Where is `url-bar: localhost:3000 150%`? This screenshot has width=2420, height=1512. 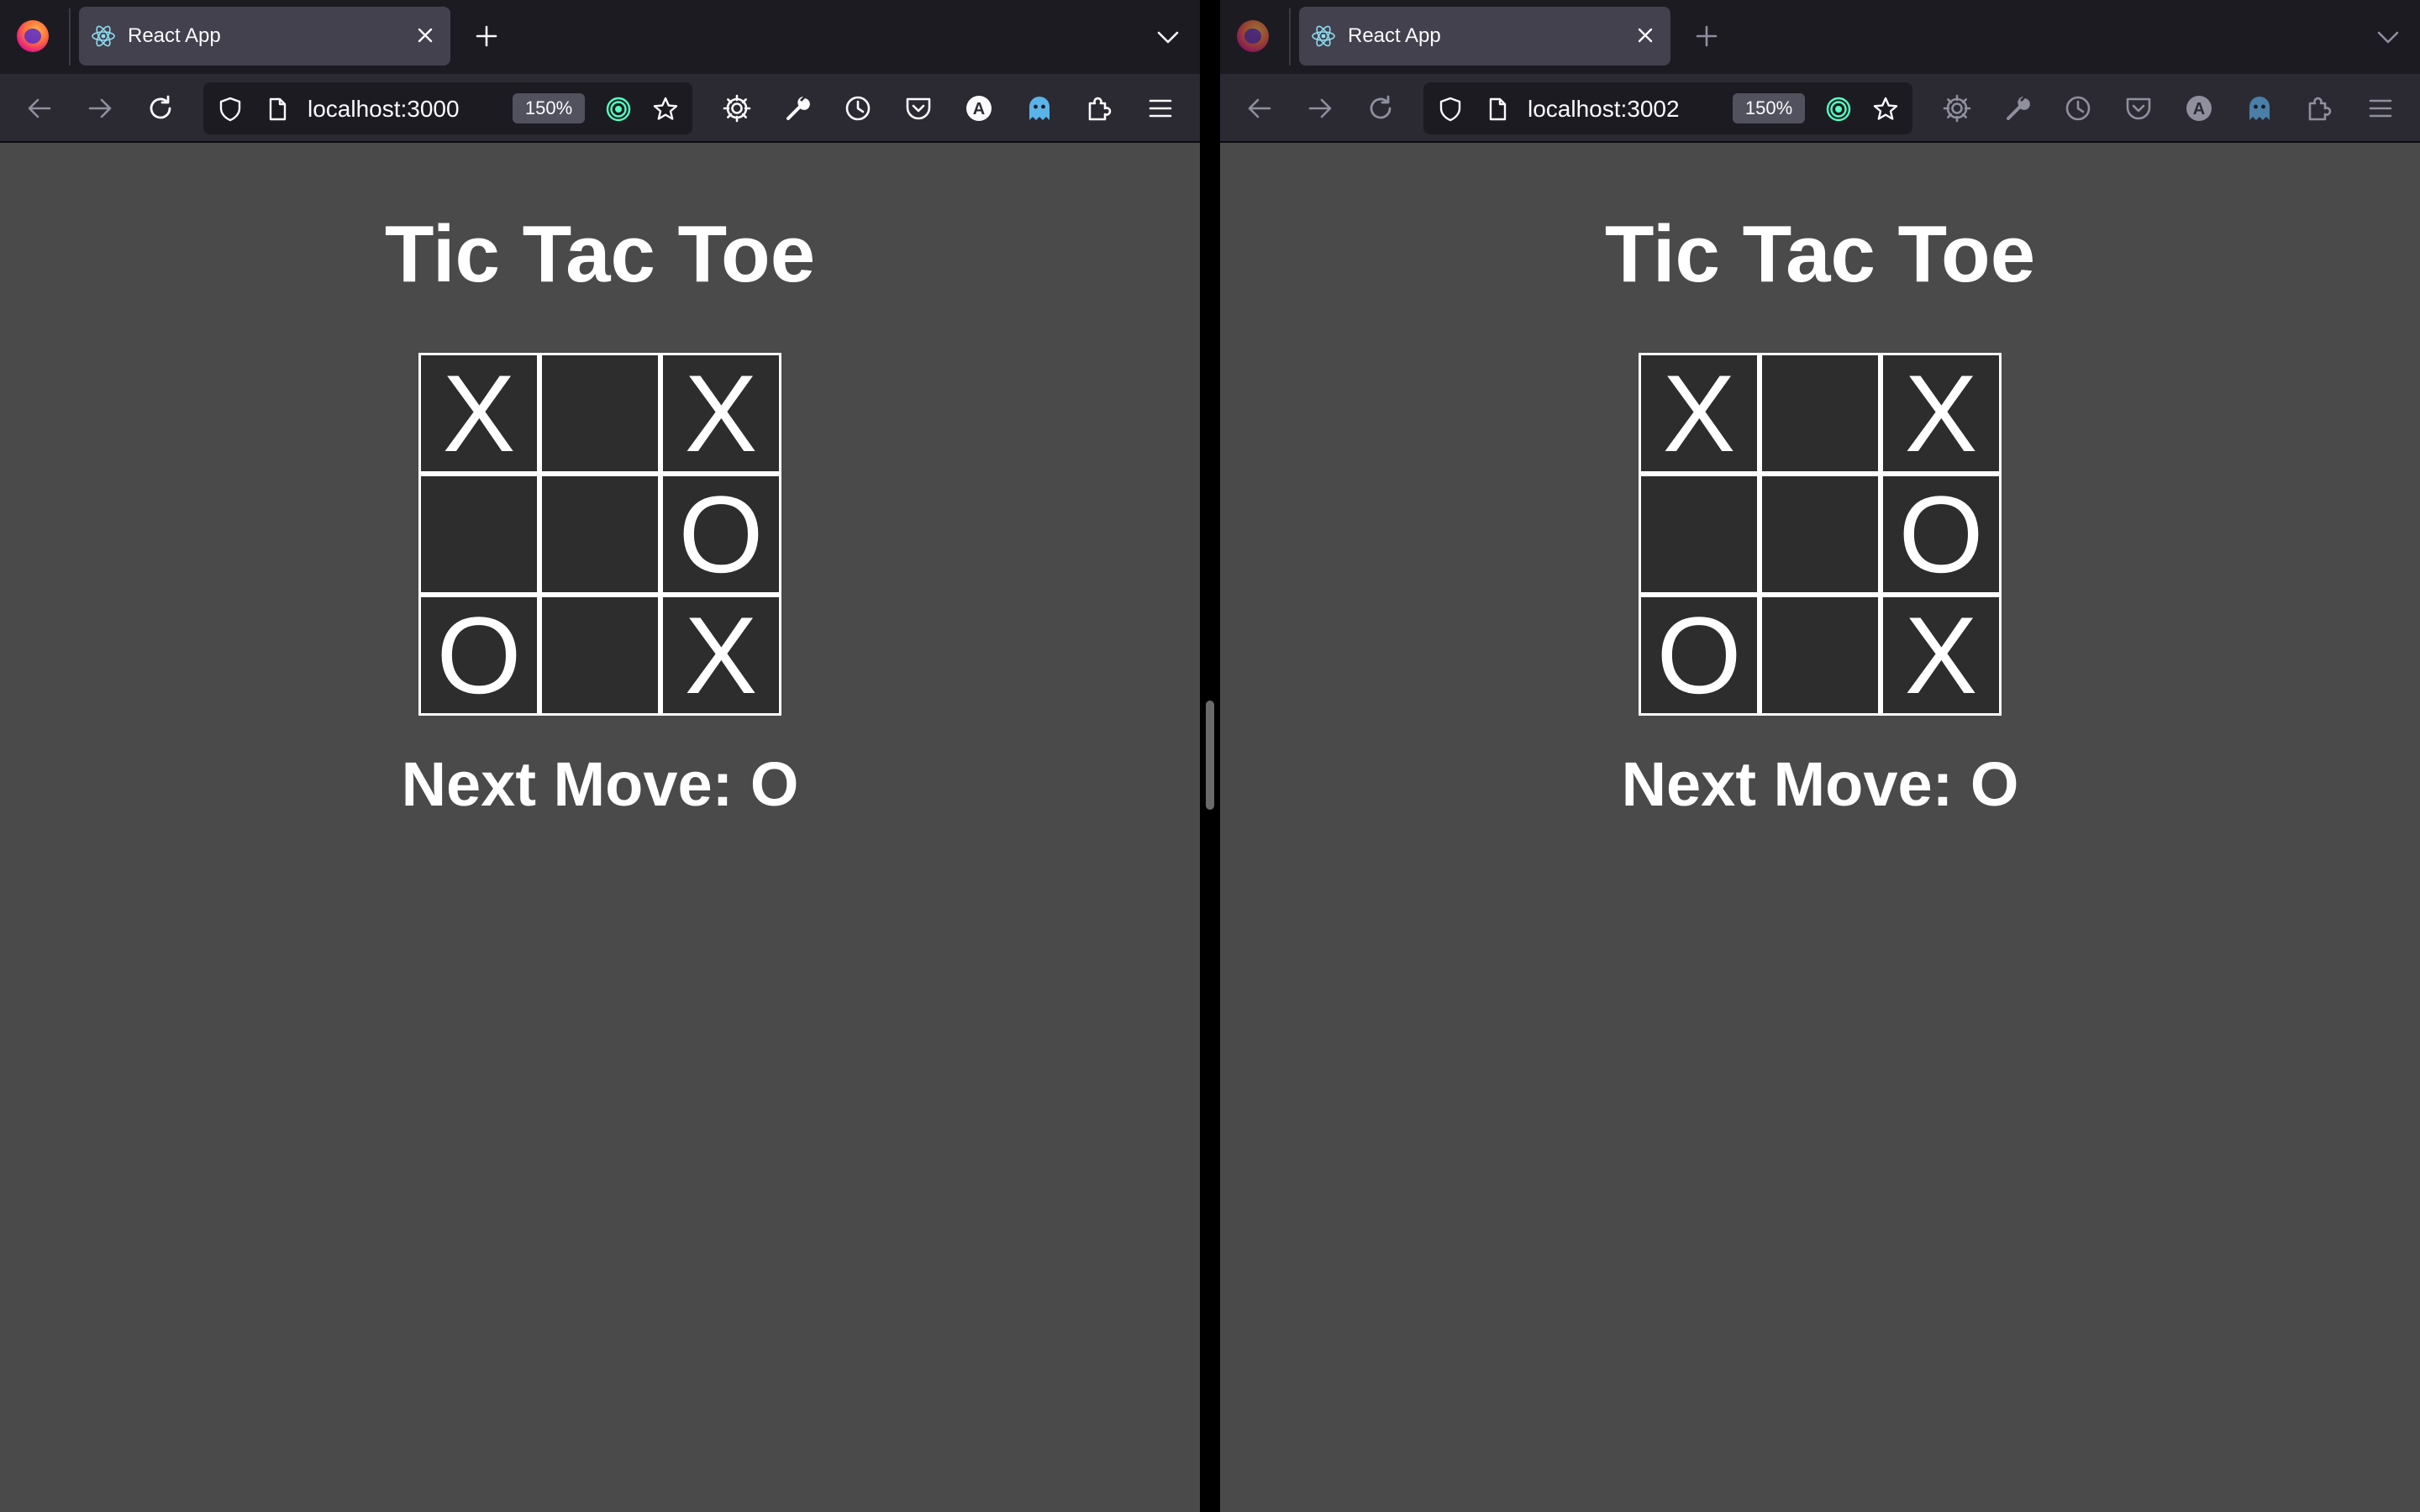
url-bar: localhost:3000 150% is located at coordinates (448, 108).